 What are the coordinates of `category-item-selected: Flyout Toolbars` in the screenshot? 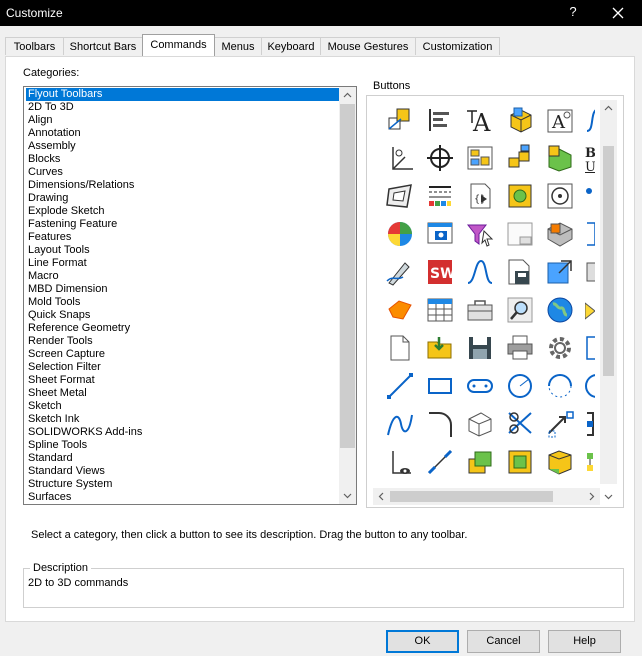 It's located at (183, 94).